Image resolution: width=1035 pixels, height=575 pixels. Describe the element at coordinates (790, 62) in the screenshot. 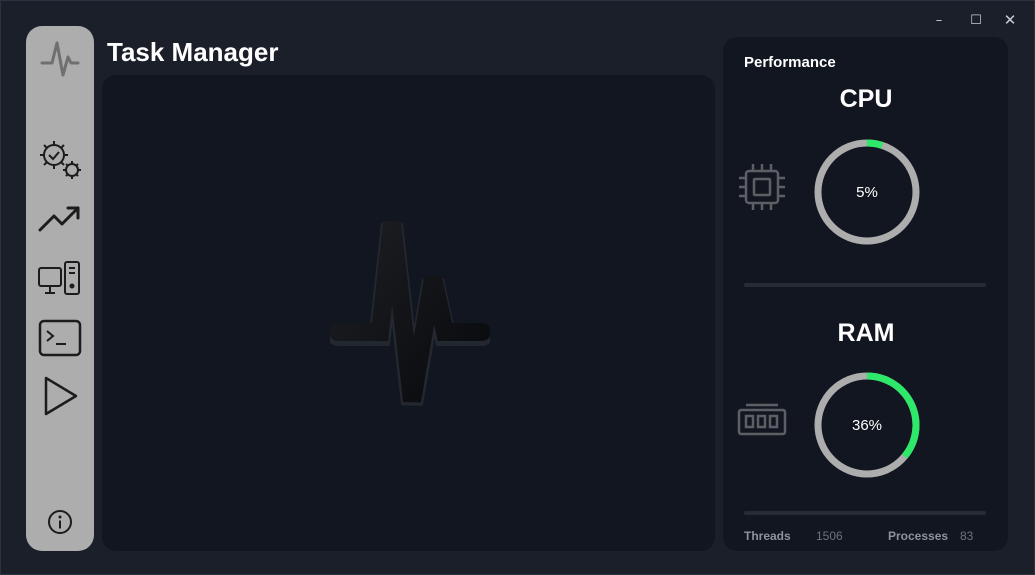

I see `performance-title: Performance` at that location.